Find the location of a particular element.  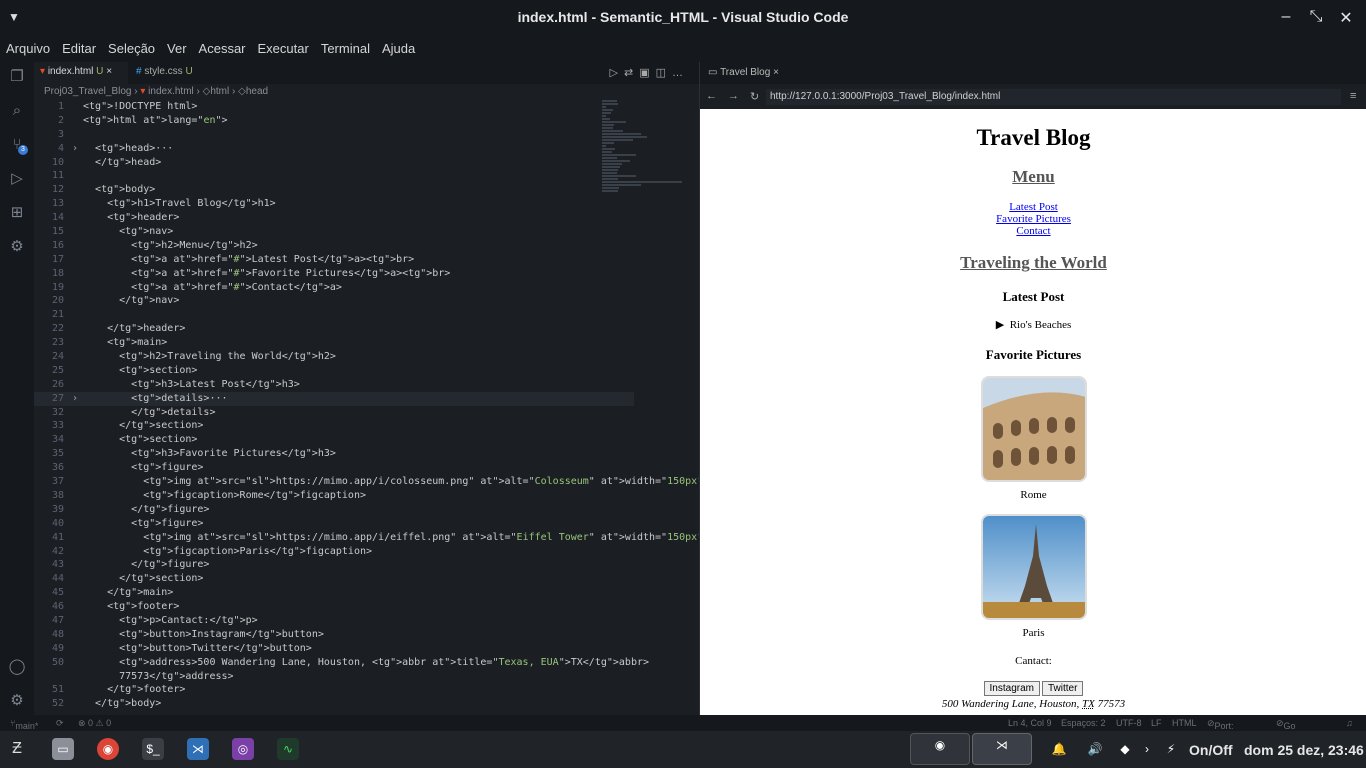

extensions-icon: ⊞ is located at coordinates (17, 213).